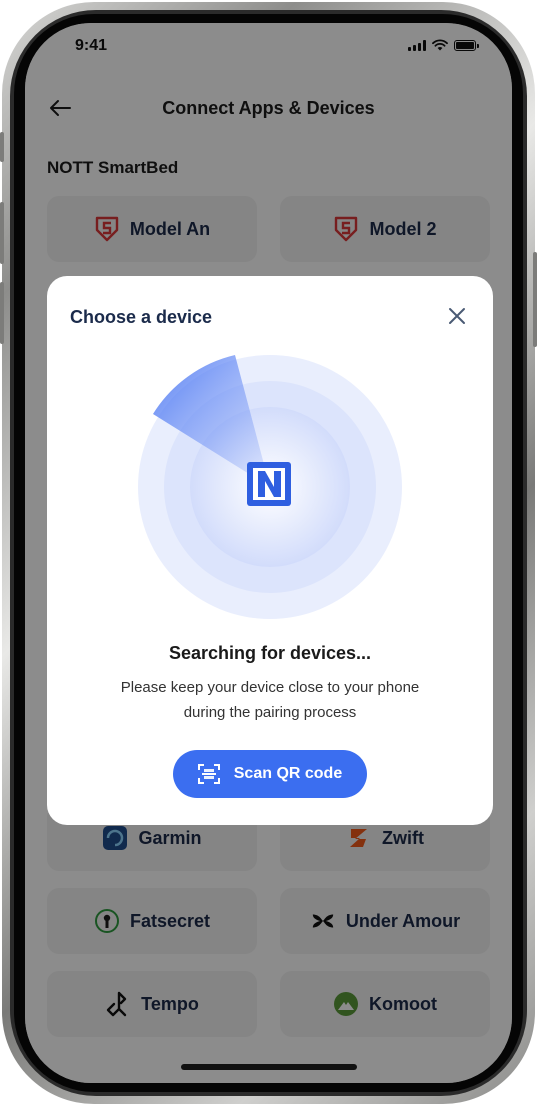  I want to click on hint-line-2: during the pairing process, so click(270, 712).